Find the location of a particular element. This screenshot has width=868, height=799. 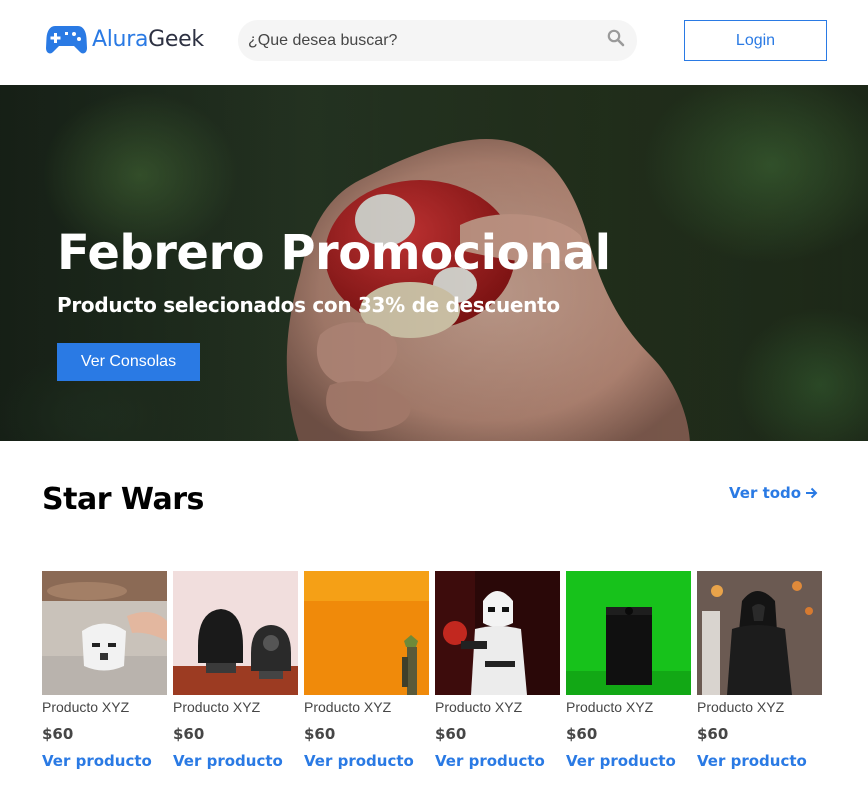

hero-title: Febrero Promocional is located at coordinates (334, 253).